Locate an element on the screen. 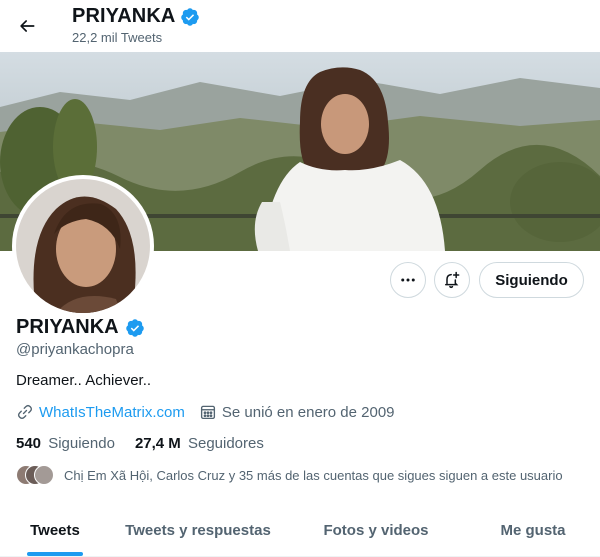 The image size is (600, 557). active-tab-indicator is located at coordinates (55, 554).